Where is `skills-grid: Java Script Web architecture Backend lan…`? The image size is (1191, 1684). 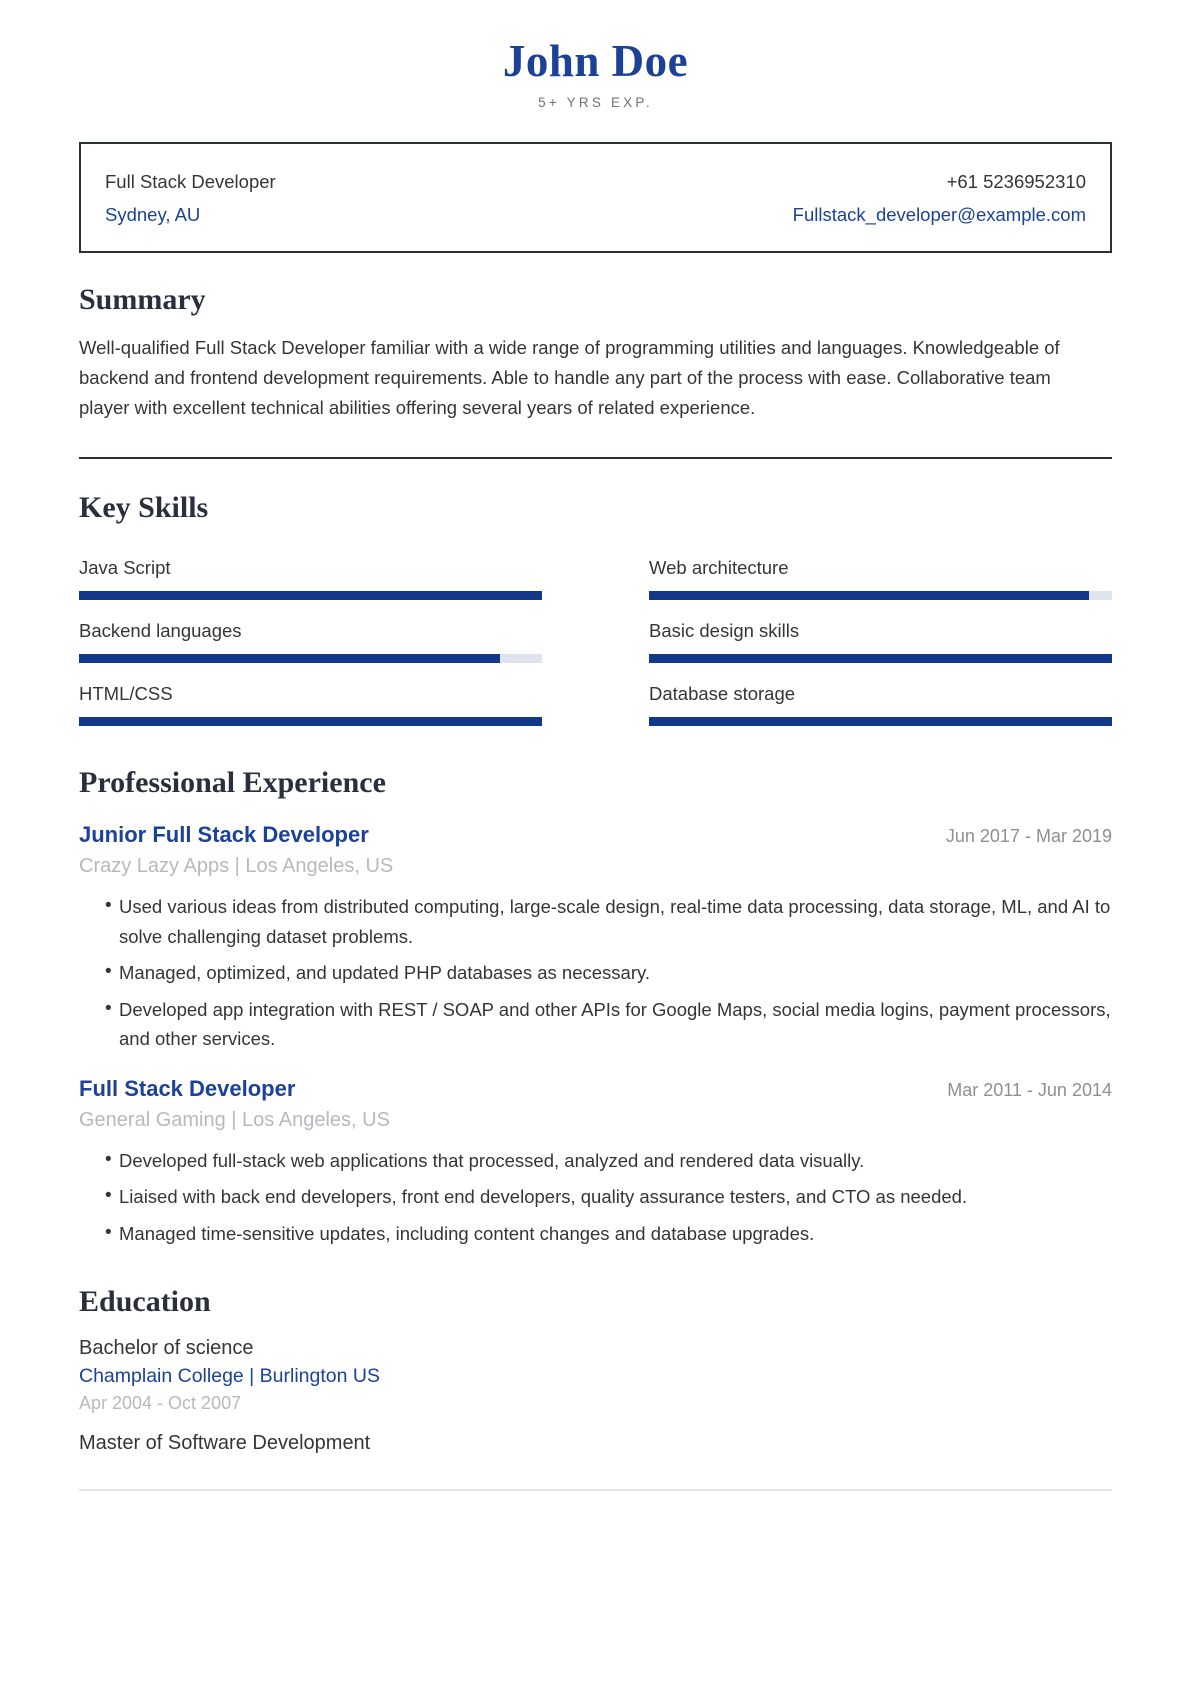 skills-grid: Java Script Web architecture Backend lan… is located at coordinates (595, 637).